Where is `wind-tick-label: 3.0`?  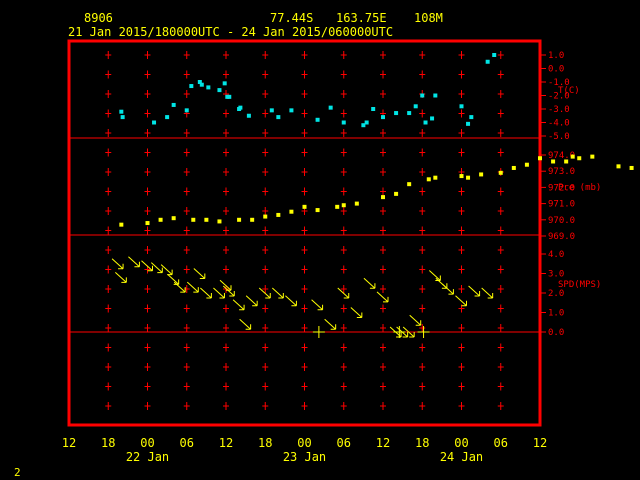 wind-tick-label: 3.0 is located at coordinates (556, 275).